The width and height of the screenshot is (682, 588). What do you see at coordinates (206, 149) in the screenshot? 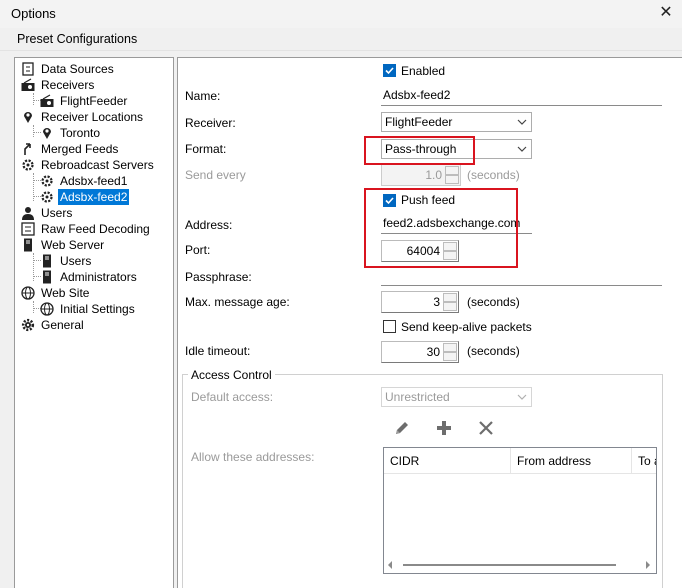
I see `format-label: Format:` at bounding box center [206, 149].